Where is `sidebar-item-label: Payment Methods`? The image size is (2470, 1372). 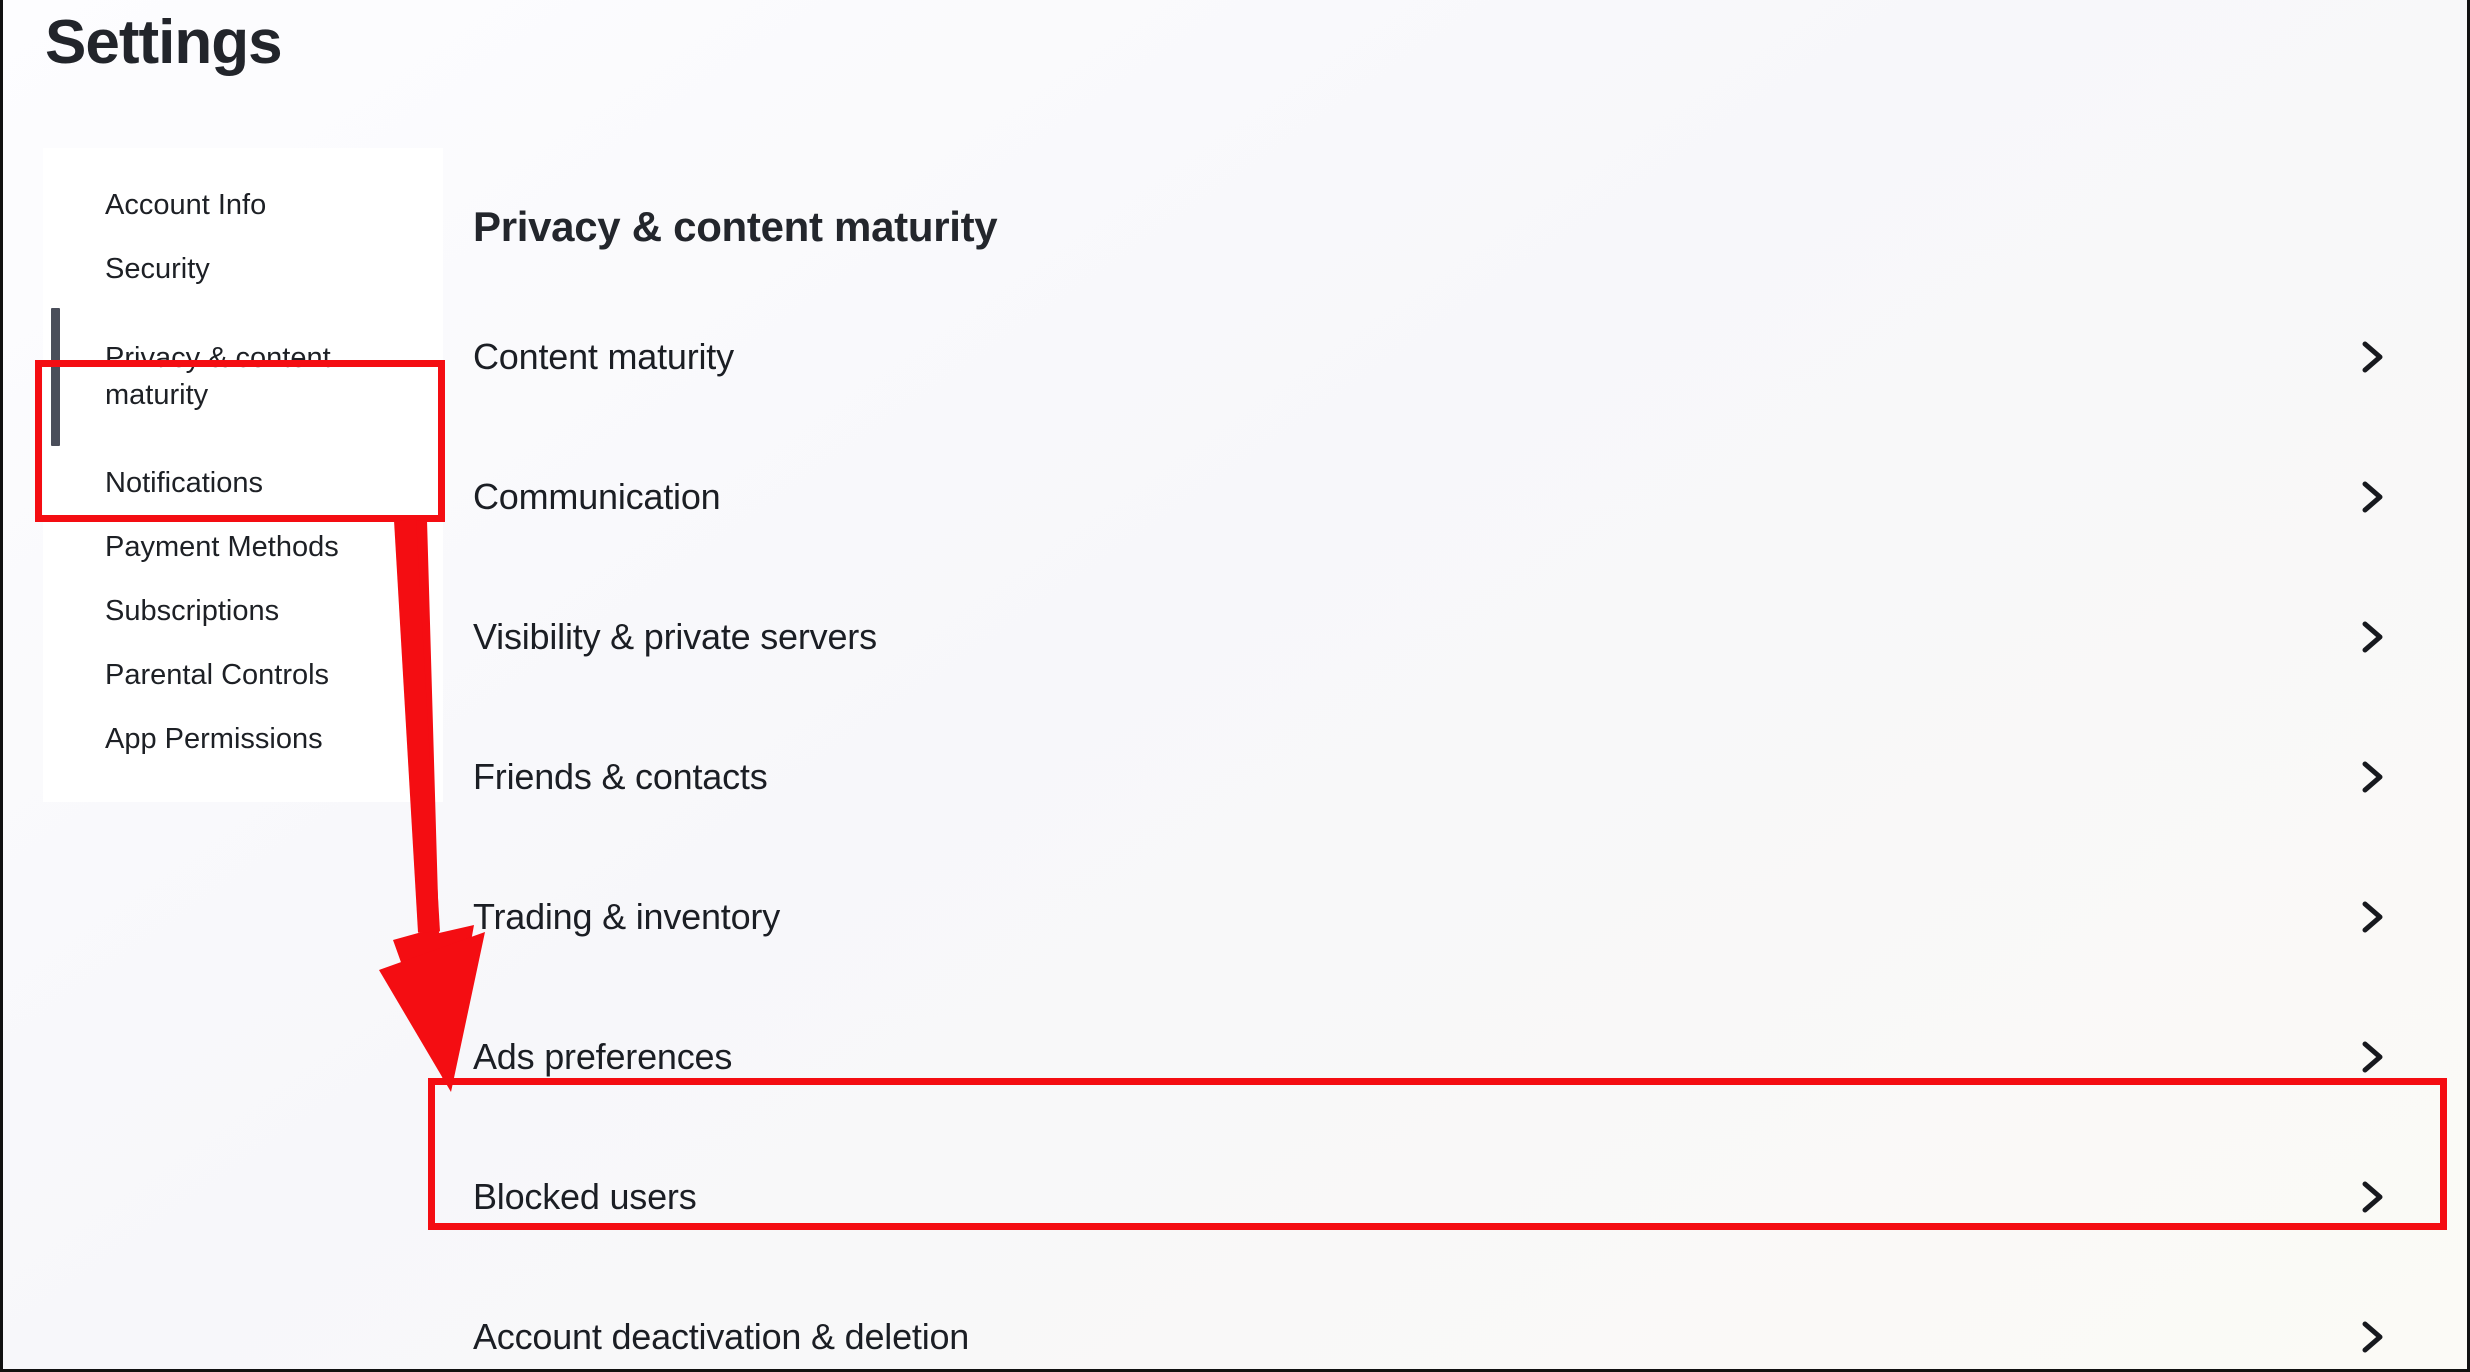
sidebar-item-label: Payment Methods is located at coordinates (222, 547).